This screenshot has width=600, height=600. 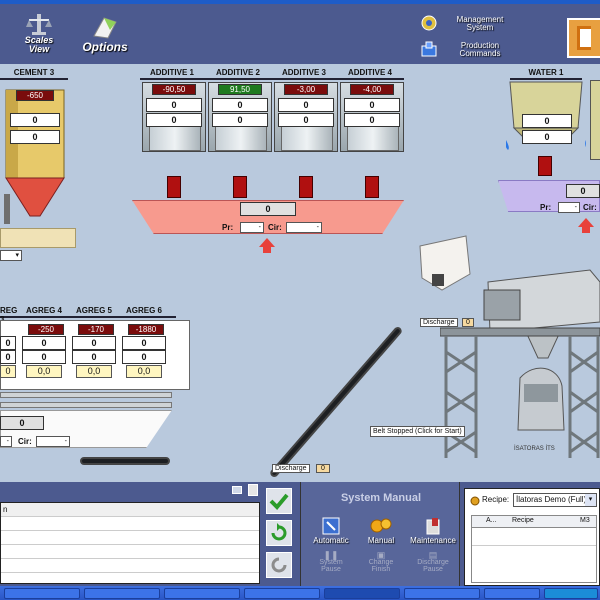 I want to click on recipe-select: İlatoras Demo (Full) ▾, so click(x=555, y=500).